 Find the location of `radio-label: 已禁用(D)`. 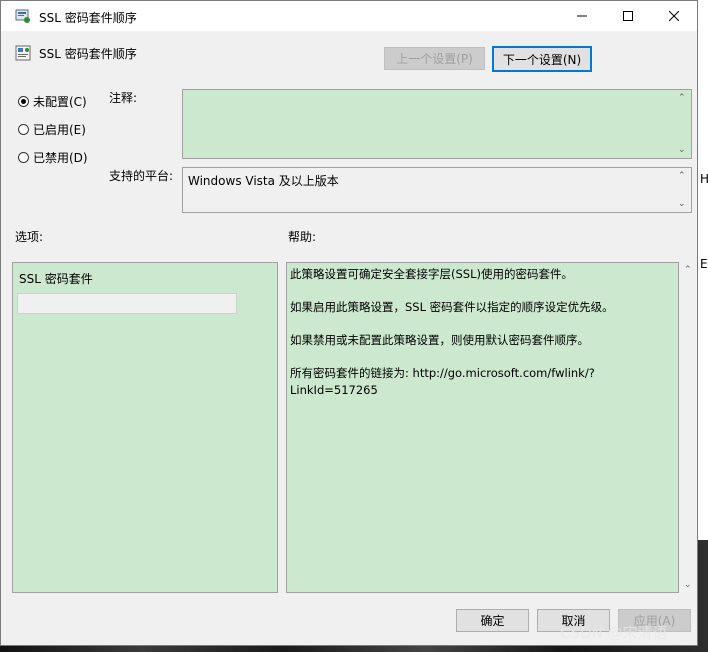

radio-label: 已禁用(D) is located at coordinates (60, 158).